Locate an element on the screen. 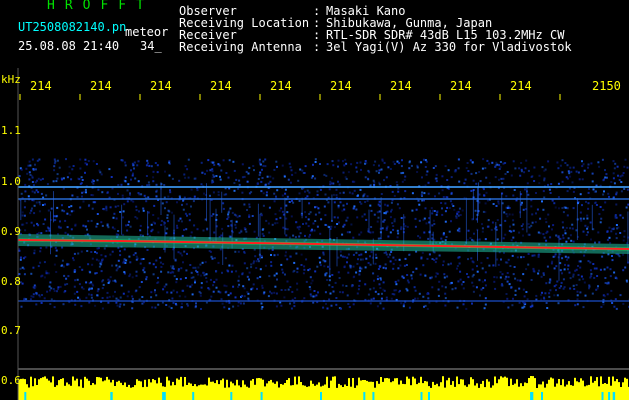  info-colon: : is located at coordinates (317, 47).